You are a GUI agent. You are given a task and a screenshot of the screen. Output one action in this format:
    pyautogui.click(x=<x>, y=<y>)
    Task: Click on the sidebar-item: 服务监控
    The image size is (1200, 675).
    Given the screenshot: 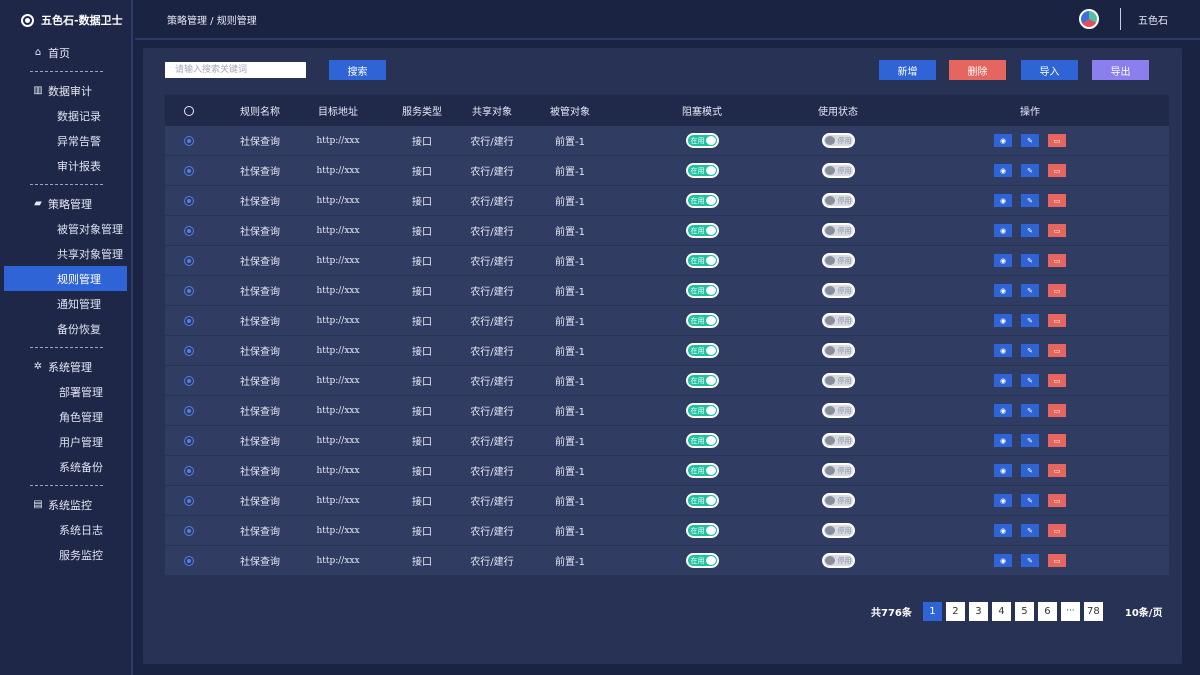 What is the action you would take?
    pyautogui.click(x=65, y=554)
    